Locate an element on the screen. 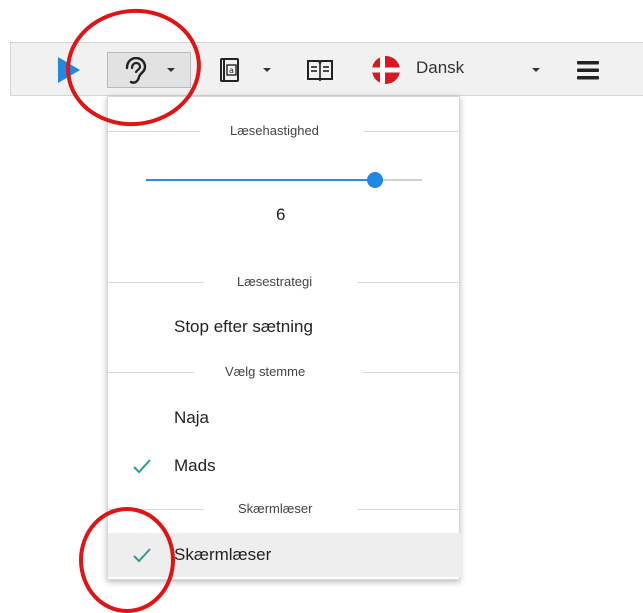  voice-option-naja: Naja is located at coordinates (284, 418).